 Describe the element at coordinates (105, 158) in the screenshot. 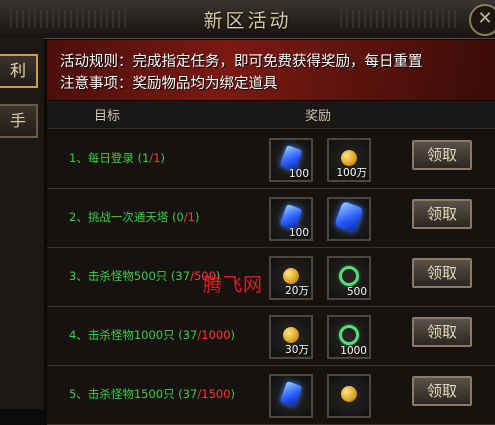

I see `task-name: 1、每日登录 (` at that location.